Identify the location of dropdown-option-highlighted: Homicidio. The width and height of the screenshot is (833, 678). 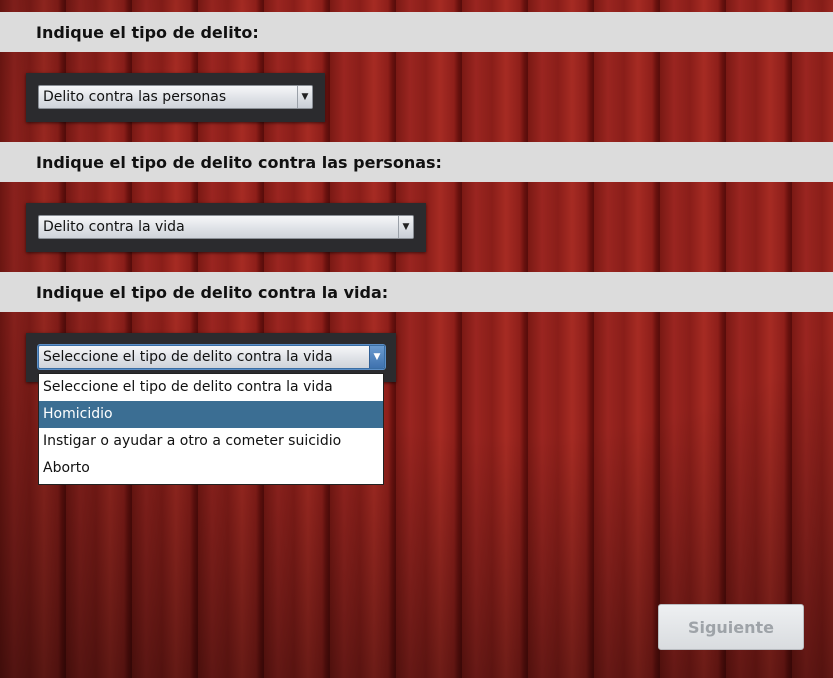
(211, 414).